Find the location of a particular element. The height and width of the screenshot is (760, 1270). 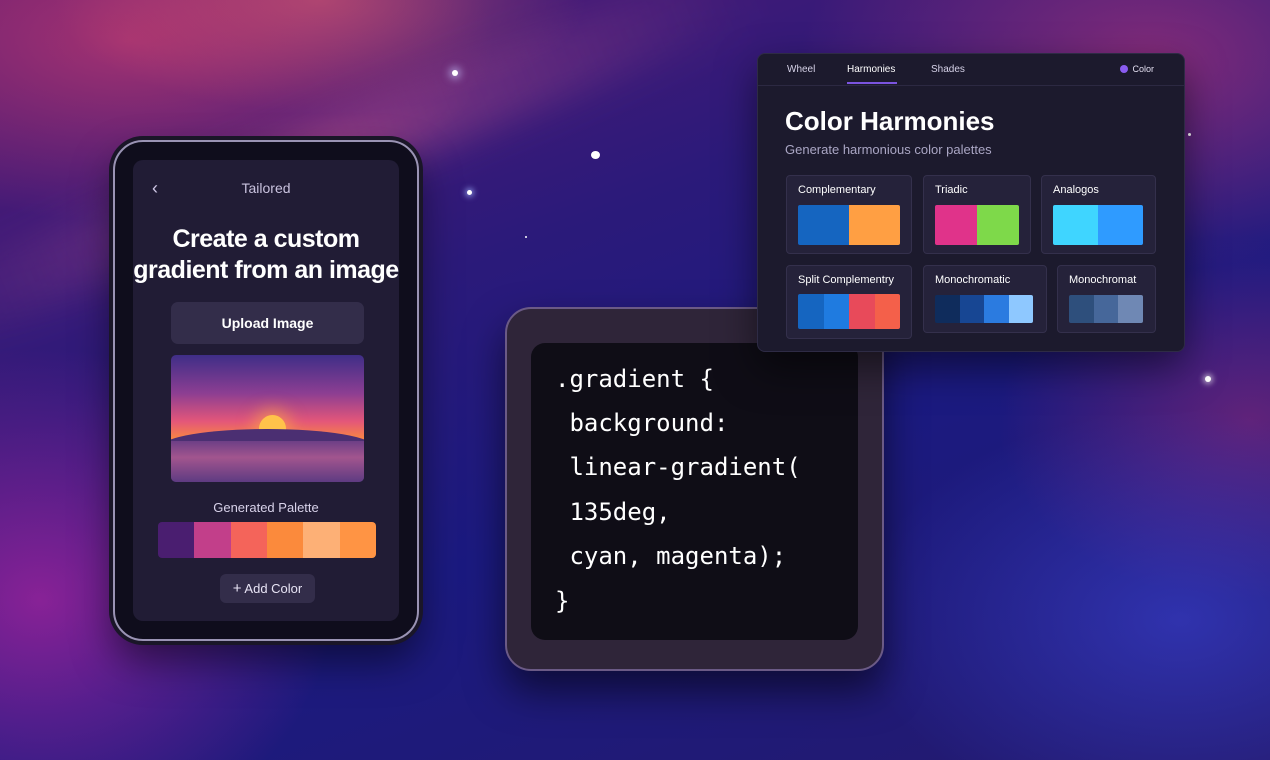

harmony-card: Monochromatic is located at coordinates (985, 299).